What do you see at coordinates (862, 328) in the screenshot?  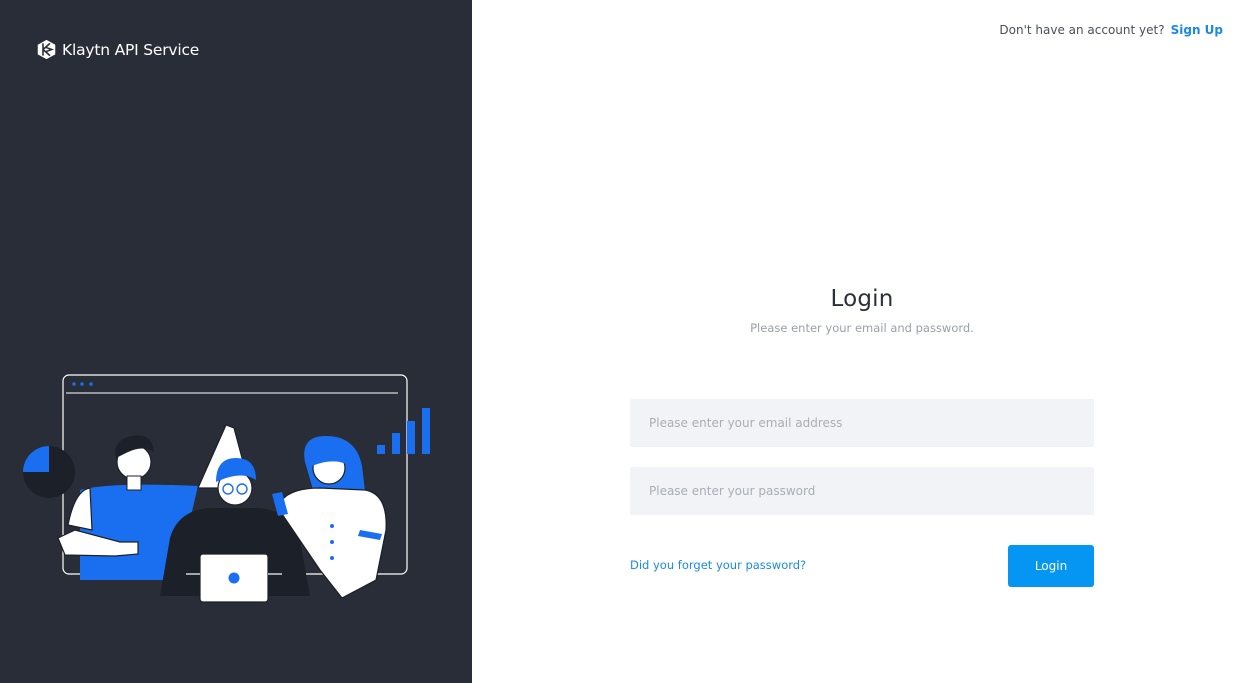 I see `page-subtitle: Please enter your email and password.` at bounding box center [862, 328].